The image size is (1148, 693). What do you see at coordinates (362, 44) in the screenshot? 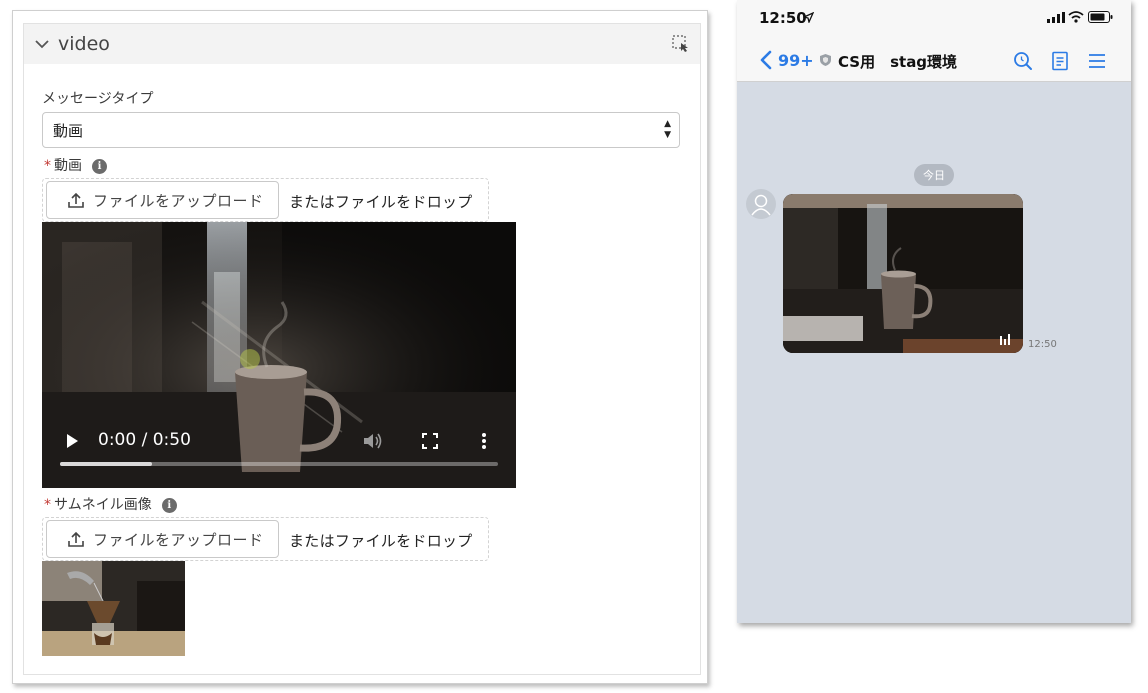
I see `section-header: video` at bounding box center [362, 44].